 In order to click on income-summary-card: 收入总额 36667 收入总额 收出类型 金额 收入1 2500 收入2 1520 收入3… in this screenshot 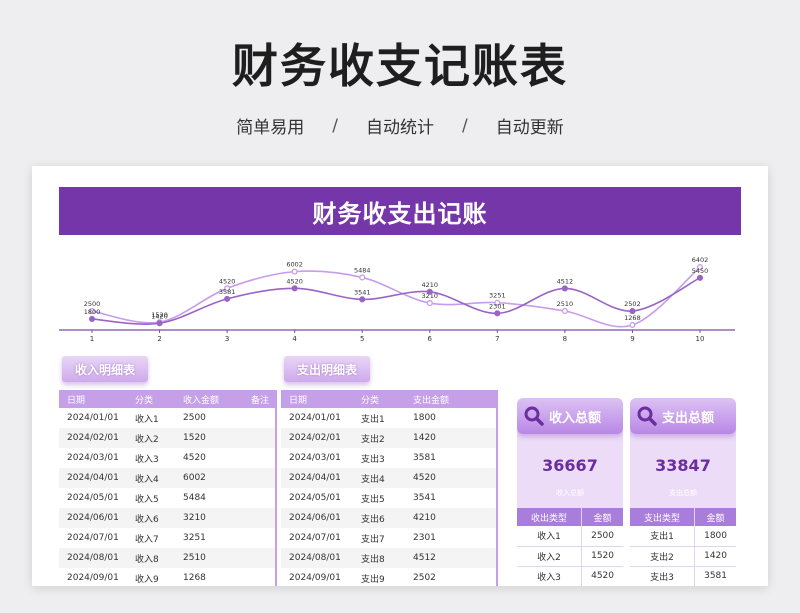, I will do `click(570, 492)`.